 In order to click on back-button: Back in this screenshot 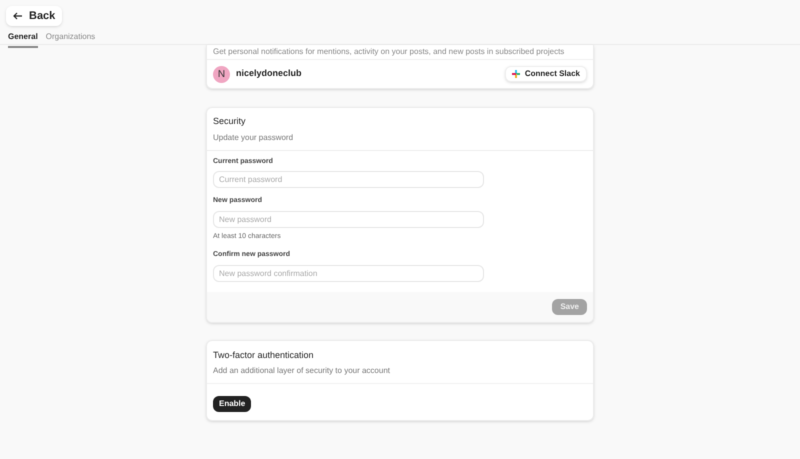, I will do `click(34, 16)`.